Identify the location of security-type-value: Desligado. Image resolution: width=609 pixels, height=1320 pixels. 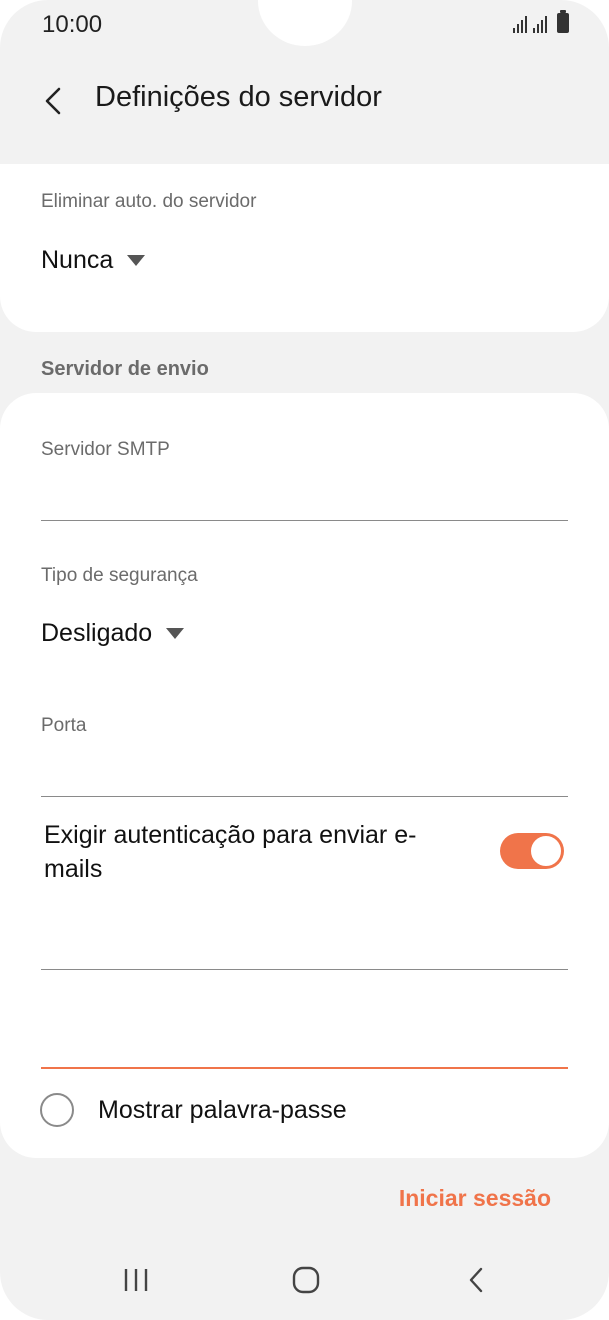
(97, 633).